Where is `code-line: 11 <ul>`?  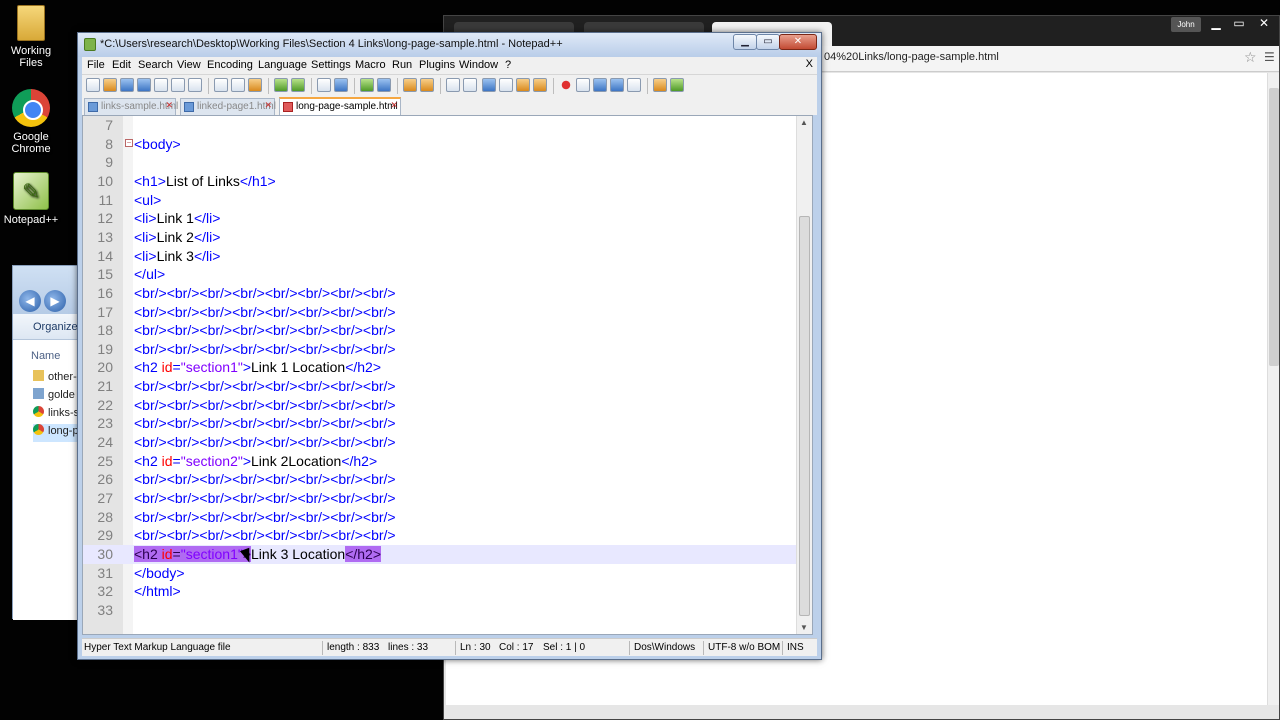 code-line: 11 <ul> is located at coordinates (440, 200).